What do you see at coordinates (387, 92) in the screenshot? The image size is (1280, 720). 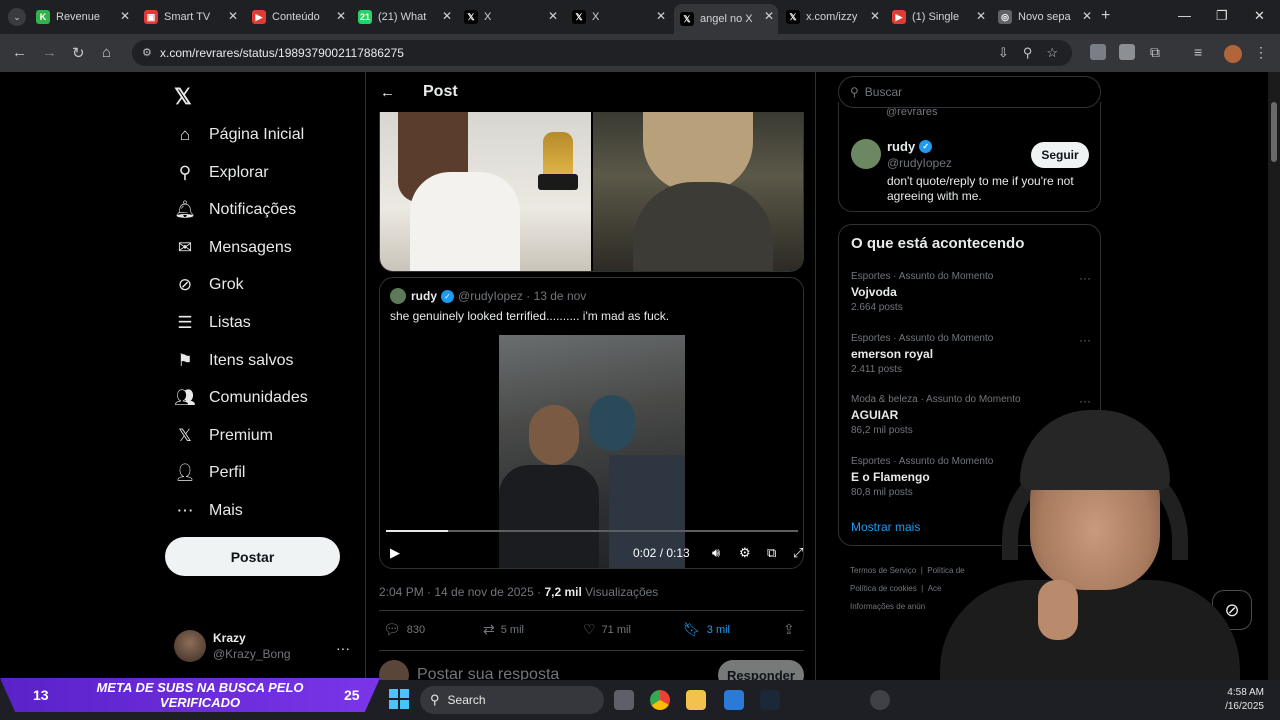 I see `back-arrow-icon: ←` at bounding box center [387, 92].